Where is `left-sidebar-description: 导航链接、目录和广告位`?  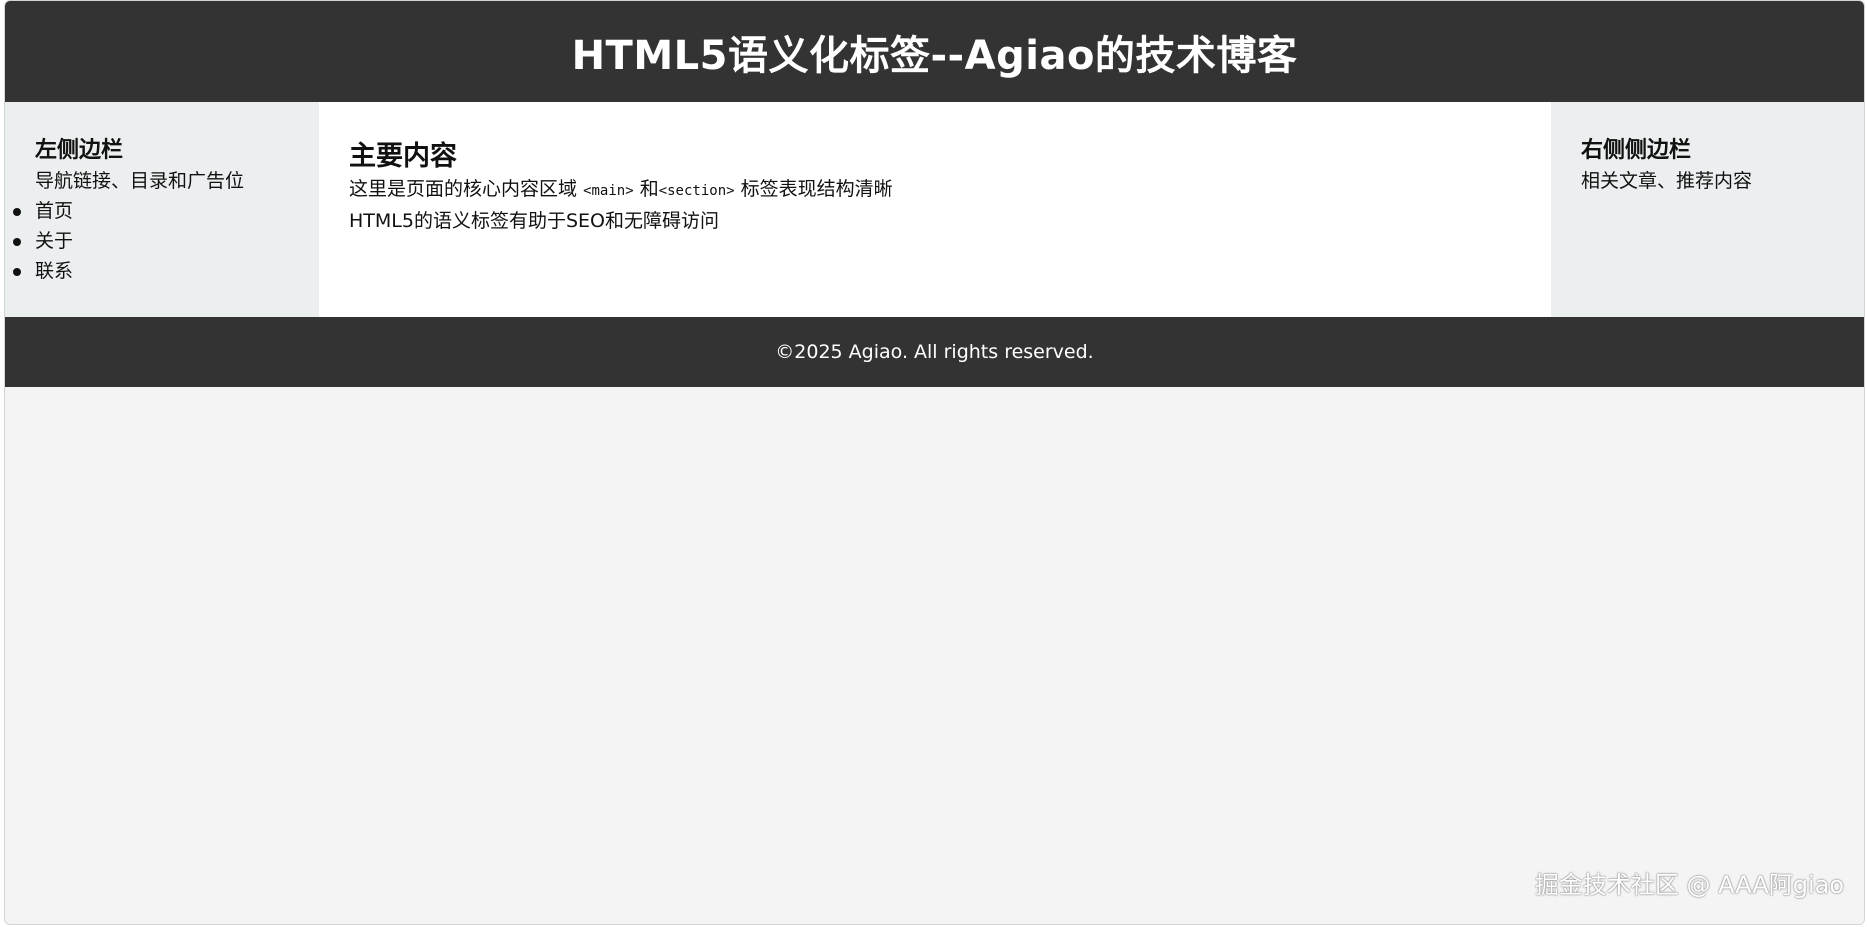
left-sidebar-description: 导航链接、目录和广告位 is located at coordinates (140, 181).